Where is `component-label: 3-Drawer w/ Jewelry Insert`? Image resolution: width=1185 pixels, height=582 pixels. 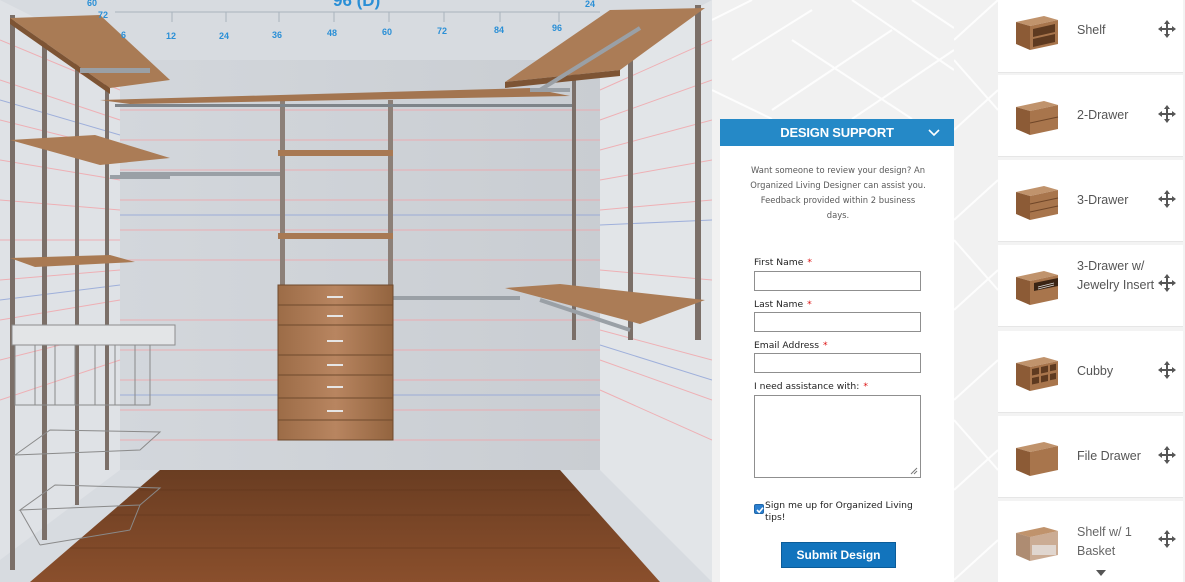 component-label: 3-Drawer w/ Jewelry Insert is located at coordinates (1116, 275).